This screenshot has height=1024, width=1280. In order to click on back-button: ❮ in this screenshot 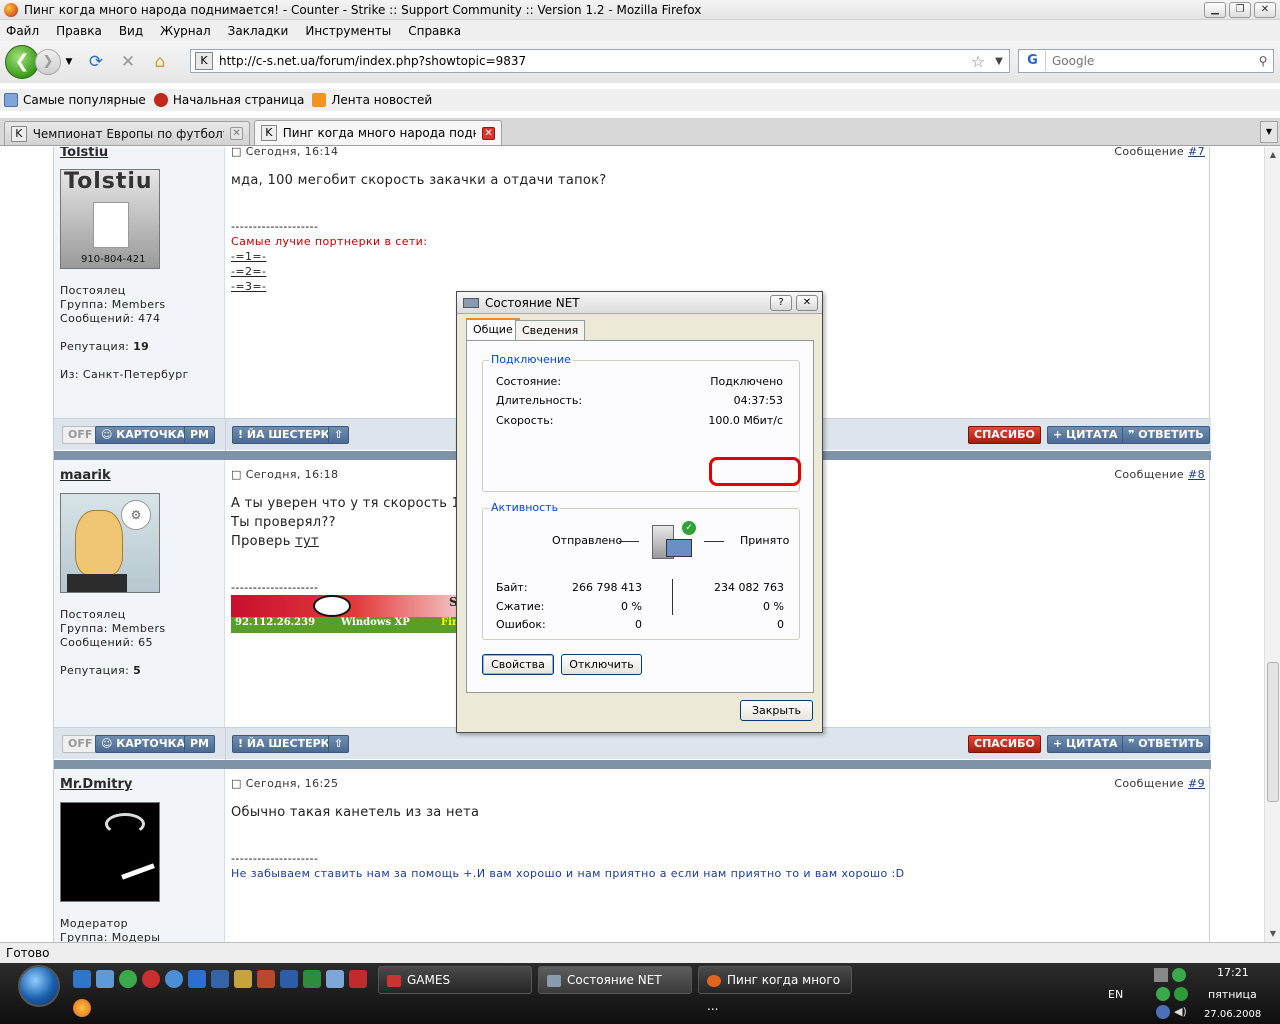, I will do `click(22, 62)`.